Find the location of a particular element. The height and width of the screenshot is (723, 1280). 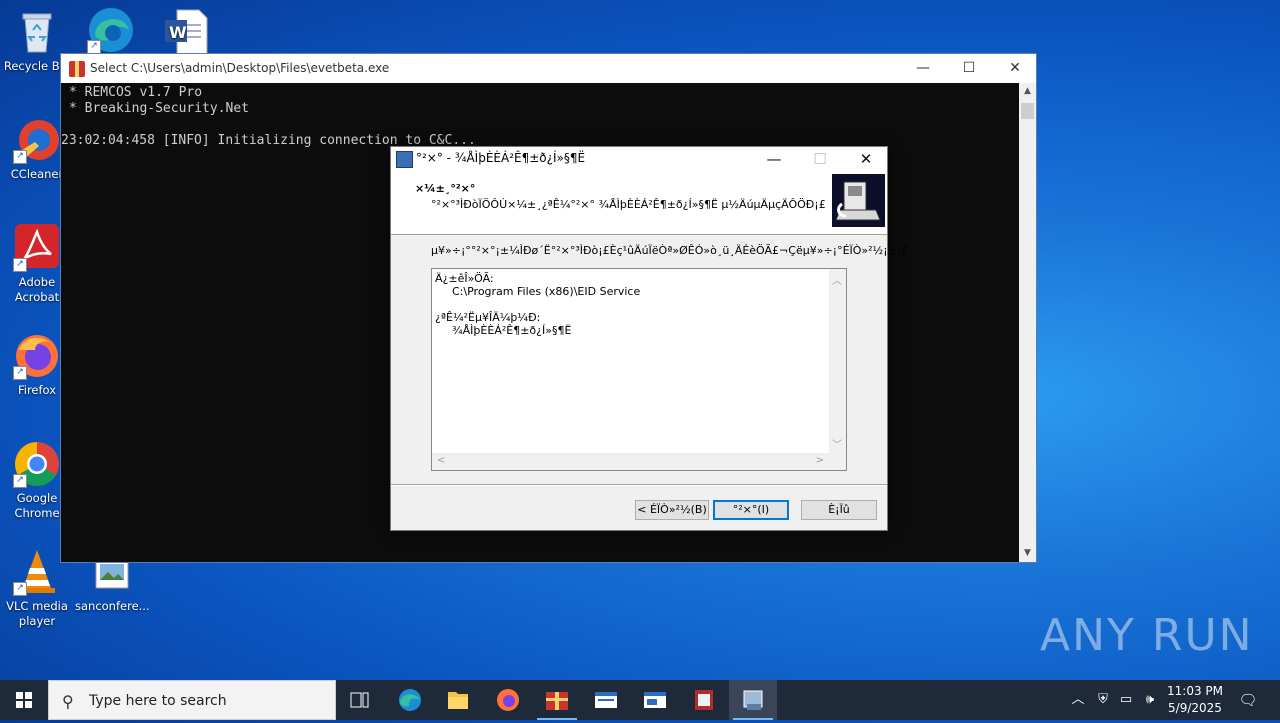

task-view-icon is located at coordinates (359, 700).